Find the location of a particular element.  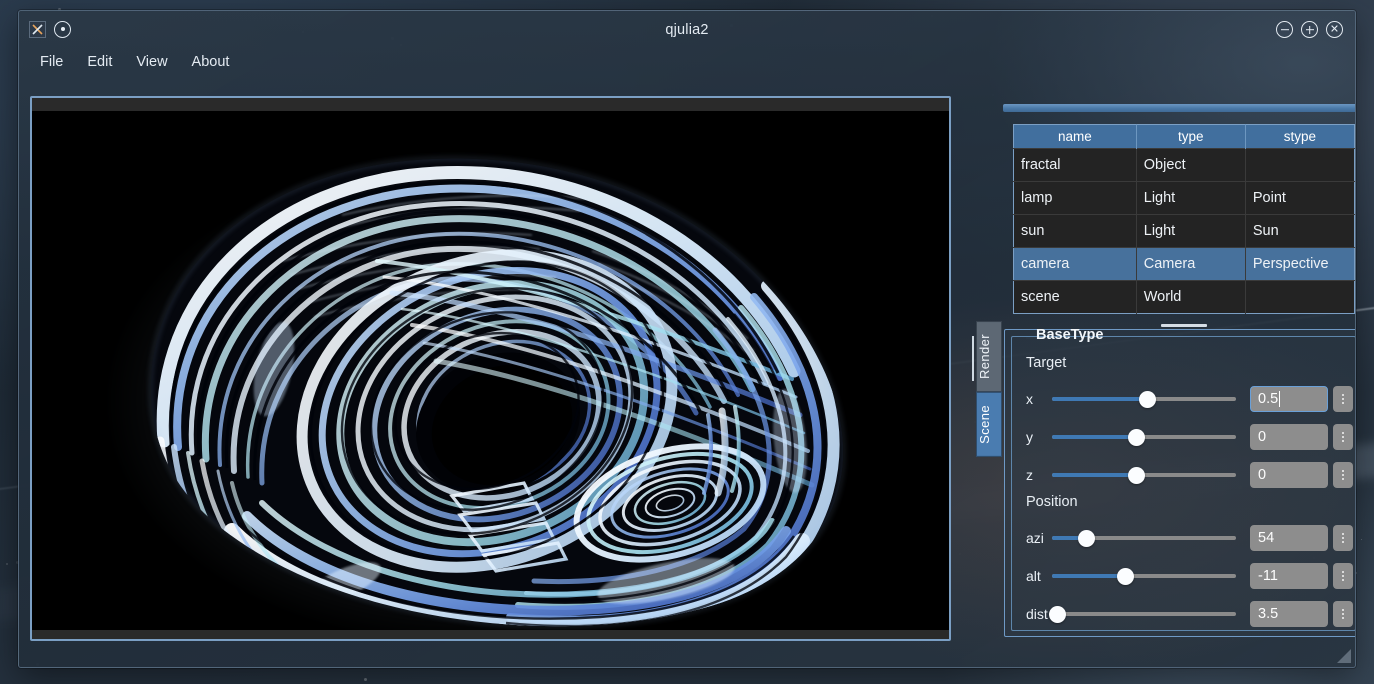

spinner-button-azi is located at coordinates (1343, 538).